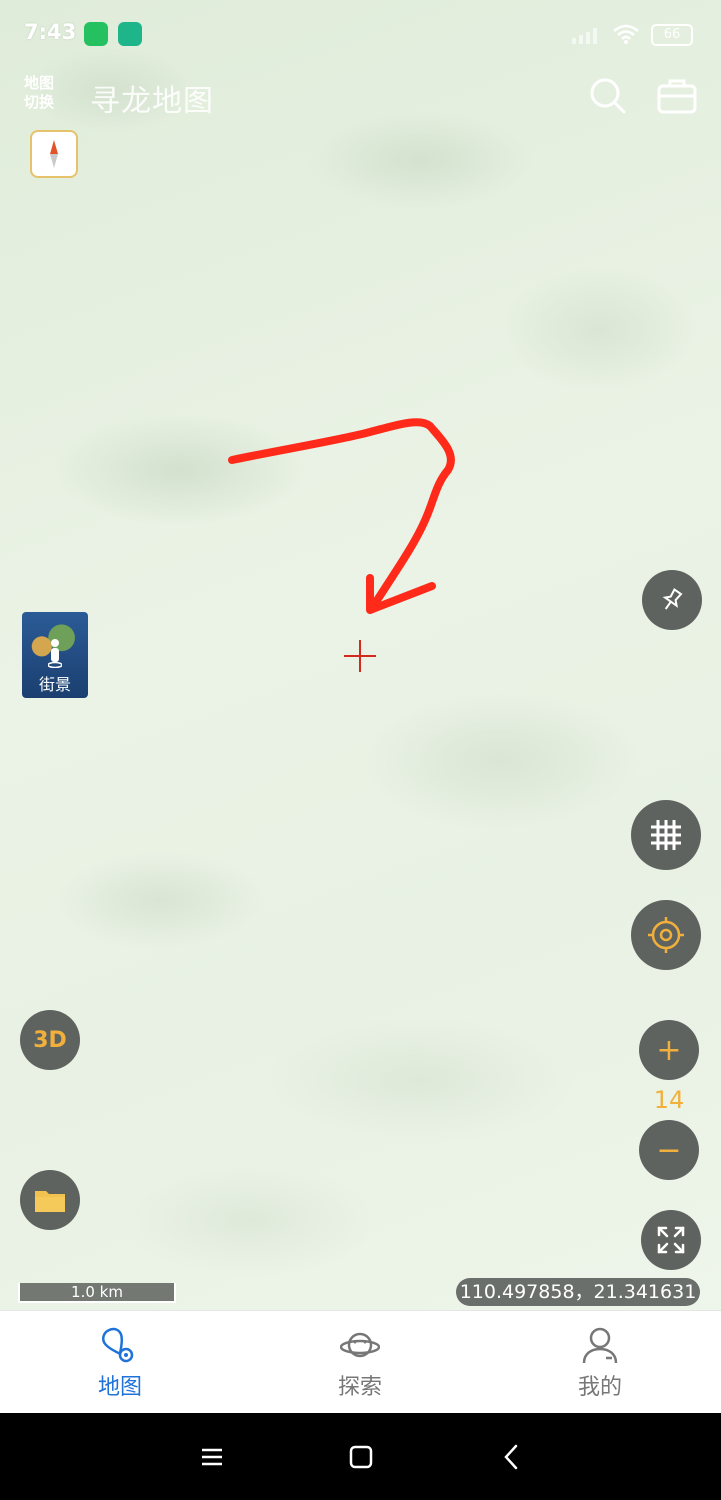 Image resolution: width=721 pixels, height=1500 pixels. I want to click on compass-icon, so click(54, 154).